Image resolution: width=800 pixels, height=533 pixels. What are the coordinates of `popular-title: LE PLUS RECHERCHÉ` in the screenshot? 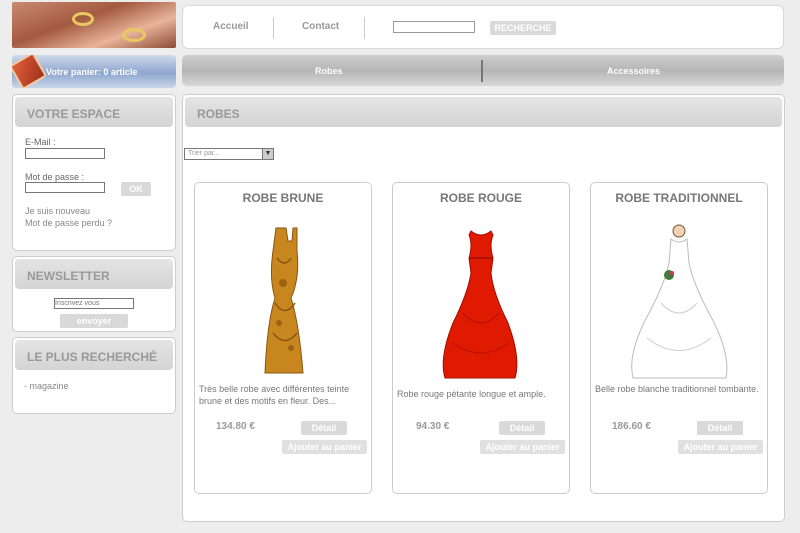 It's located at (94, 355).